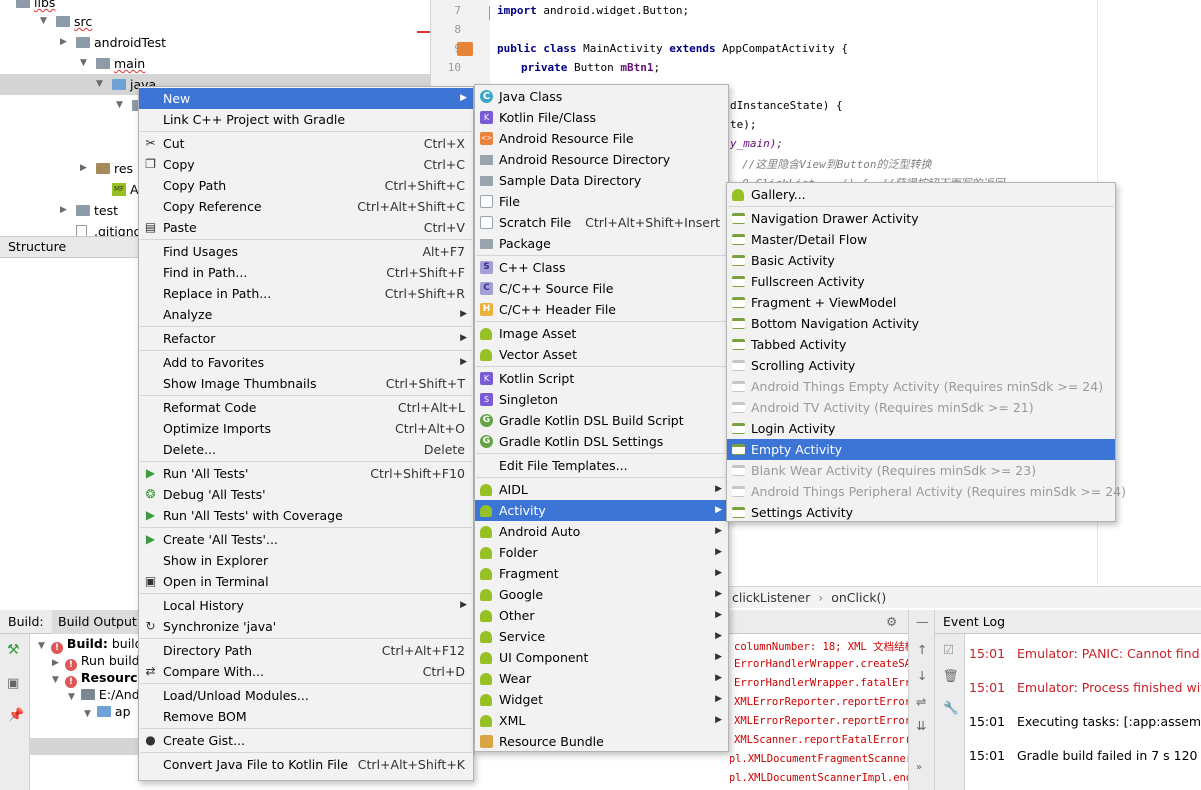 The width and height of the screenshot is (1201, 790). What do you see at coordinates (921, 218) in the screenshot?
I see `menu-item-navigation-drawer-activity: Navigation Drawer Activity` at bounding box center [921, 218].